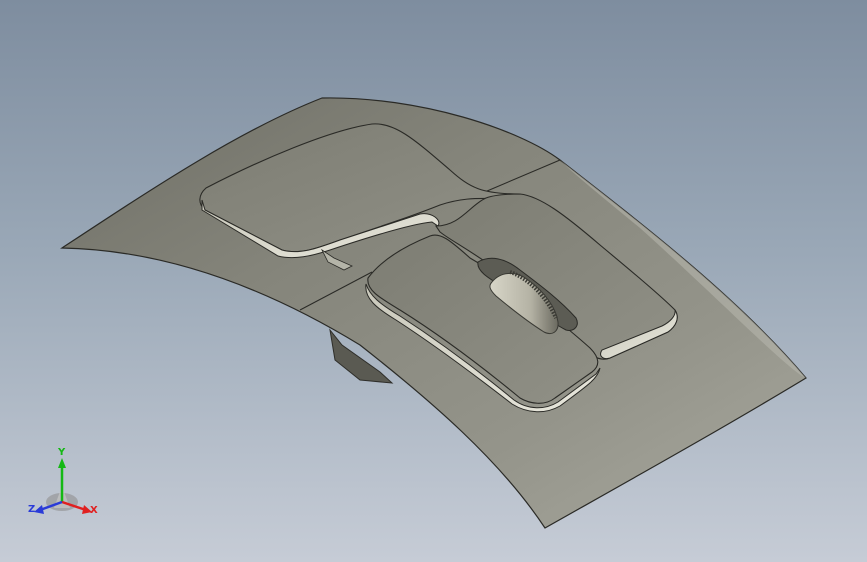 The image size is (867, 562). What do you see at coordinates (94, 510) in the screenshot?
I see `x-axis-label: X` at bounding box center [94, 510].